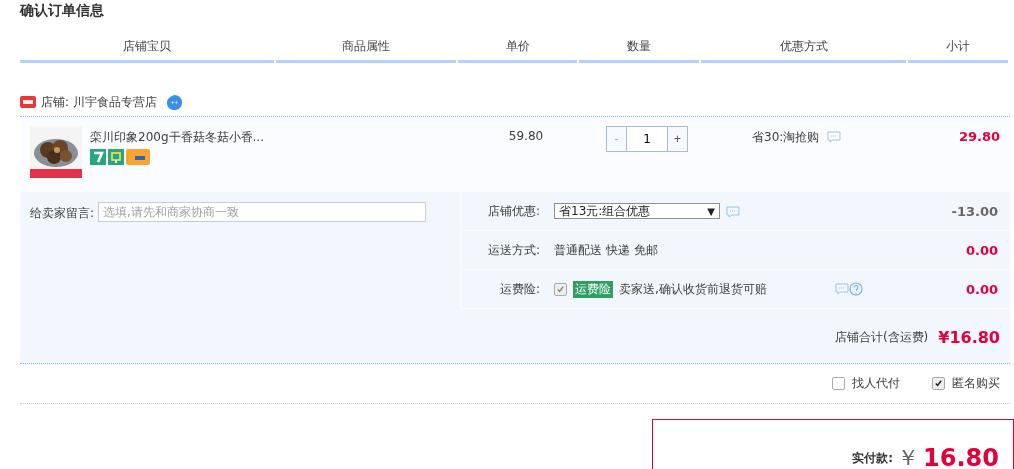 This screenshot has height=469, width=1014. Describe the element at coordinates (138, 157) in the screenshot. I see `card-badge-icon` at that location.